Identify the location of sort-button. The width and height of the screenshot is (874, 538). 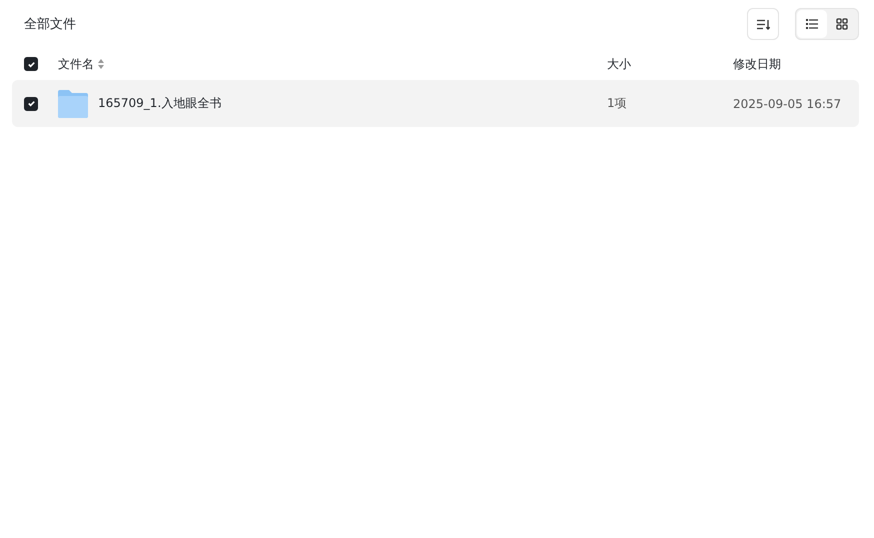
(763, 24).